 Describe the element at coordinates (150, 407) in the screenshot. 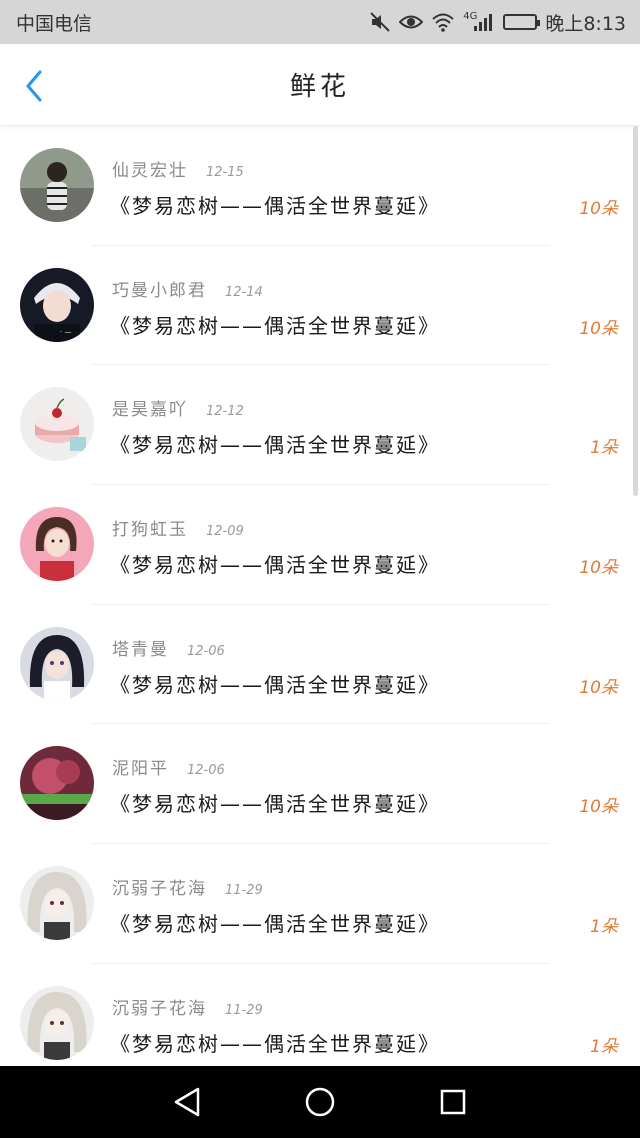

I see `user-name: 是昊嘉吖` at that location.